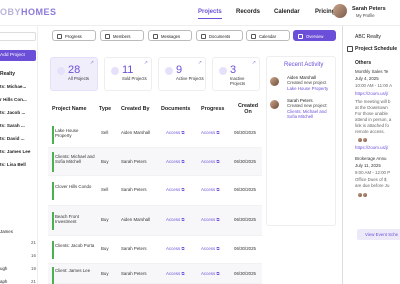  I want to click on sold-icon, so click(115, 71).